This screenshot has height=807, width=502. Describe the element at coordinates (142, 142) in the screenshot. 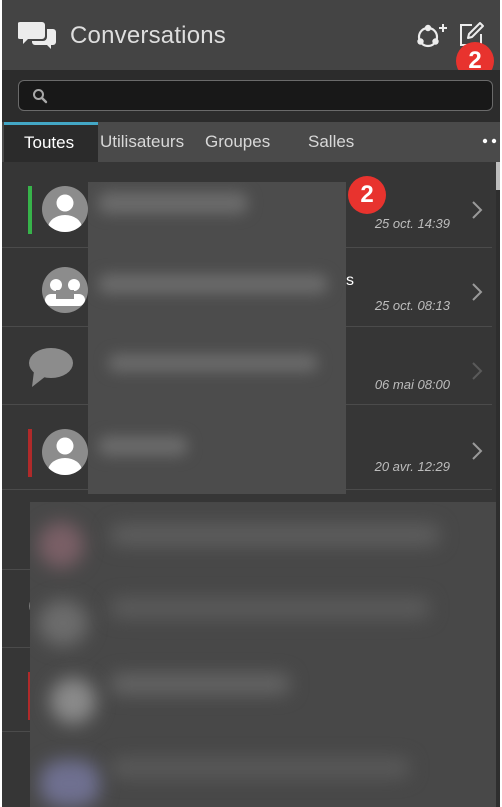

I see `tab-utilisateurs: Utilisateurs` at that location.